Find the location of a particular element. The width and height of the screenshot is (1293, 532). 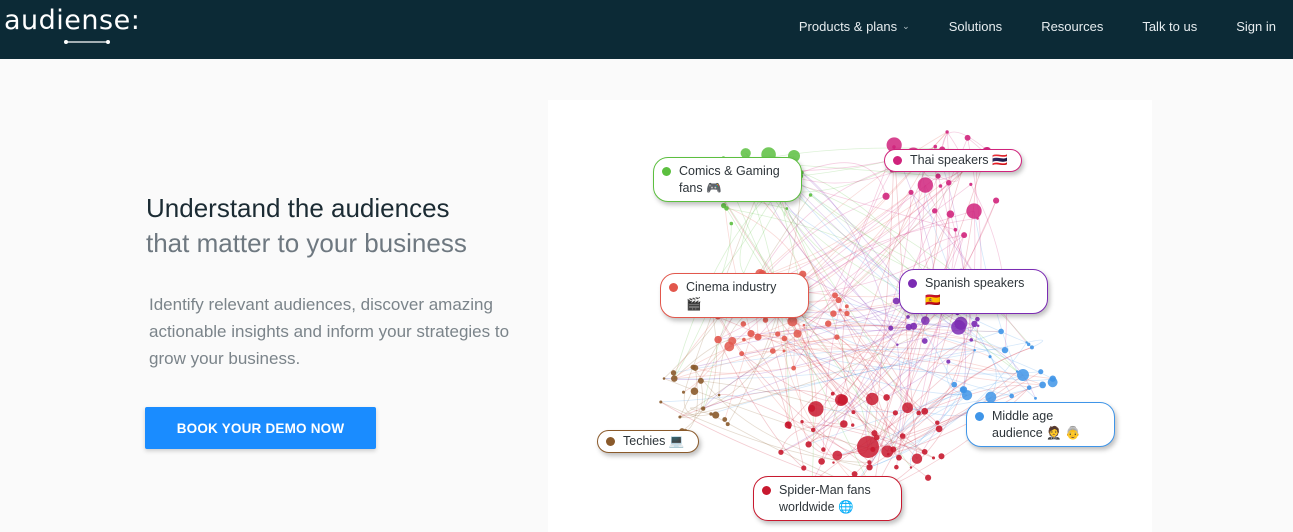

nav-solutions-label: Solutions is located at coordinates (975, 26).